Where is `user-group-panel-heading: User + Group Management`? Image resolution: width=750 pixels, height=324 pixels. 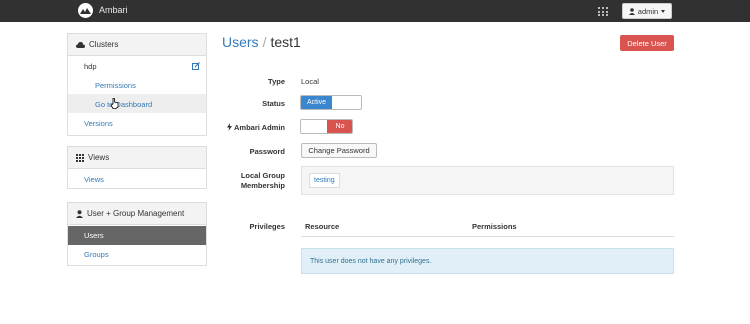 user-group-panel-heading: User + Group Management is located at coordinates (137, 214).